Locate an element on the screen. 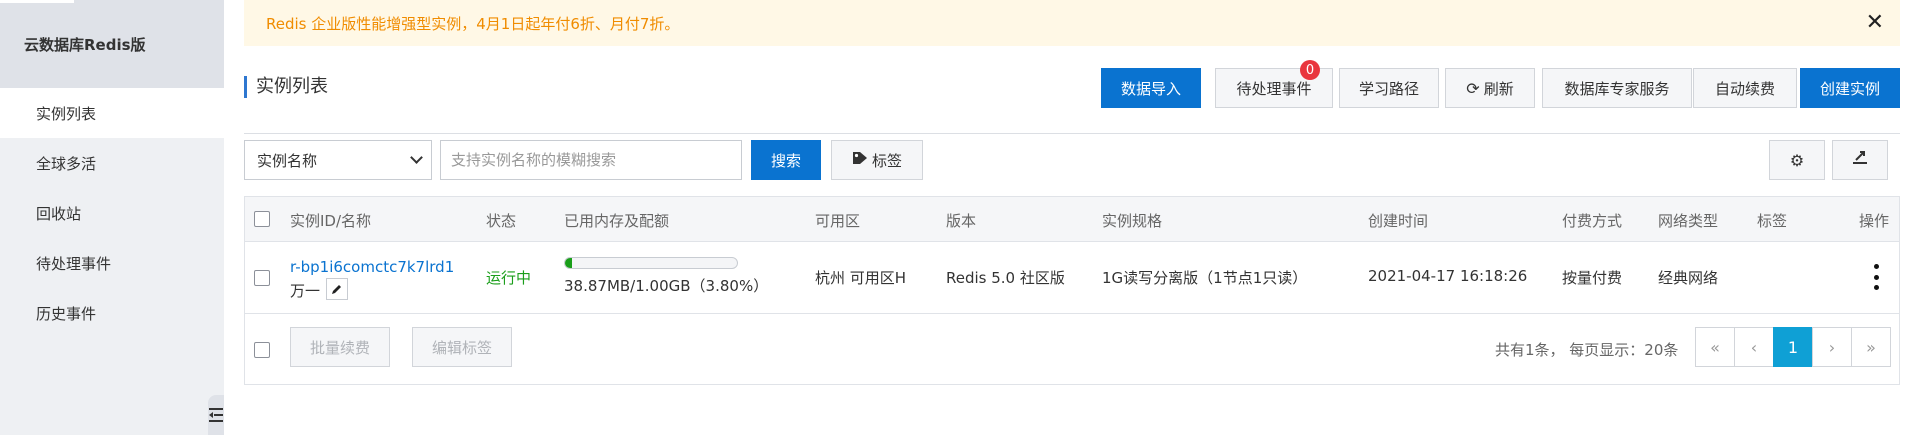  pending-events-button: 待处理事件 0 is located at coordinates (1274, 84).